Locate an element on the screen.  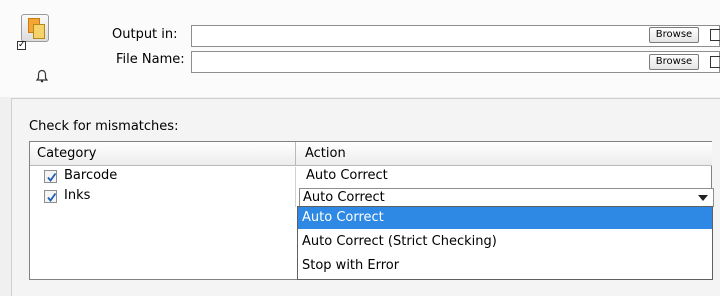
file-name-label: File Name: is located at coordinates (150, 59).